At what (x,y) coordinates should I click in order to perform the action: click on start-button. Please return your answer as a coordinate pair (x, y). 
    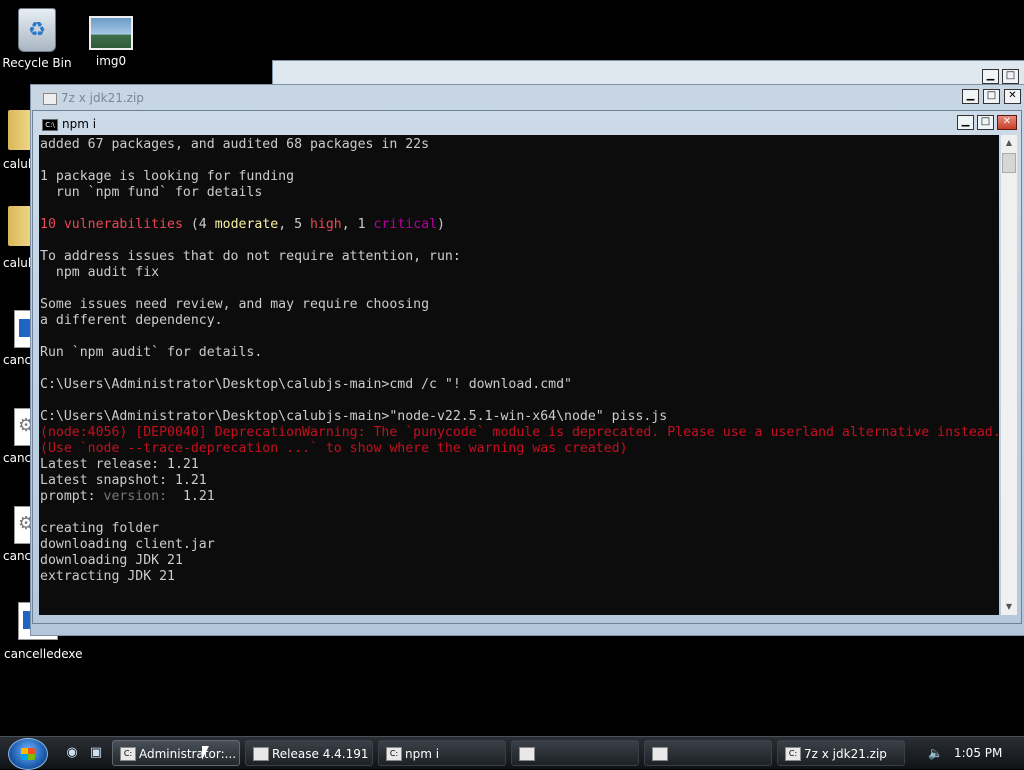
    Looking at the image, I should click on (28, 754).